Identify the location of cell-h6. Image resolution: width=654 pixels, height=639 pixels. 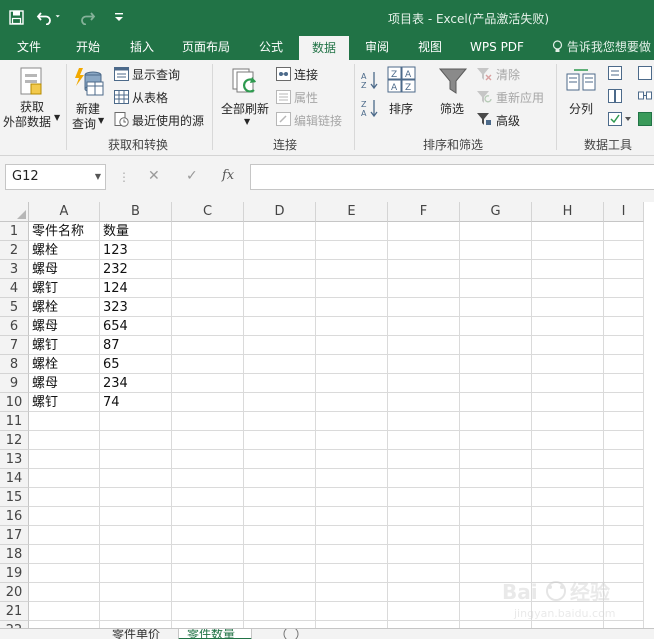
(568, 326).